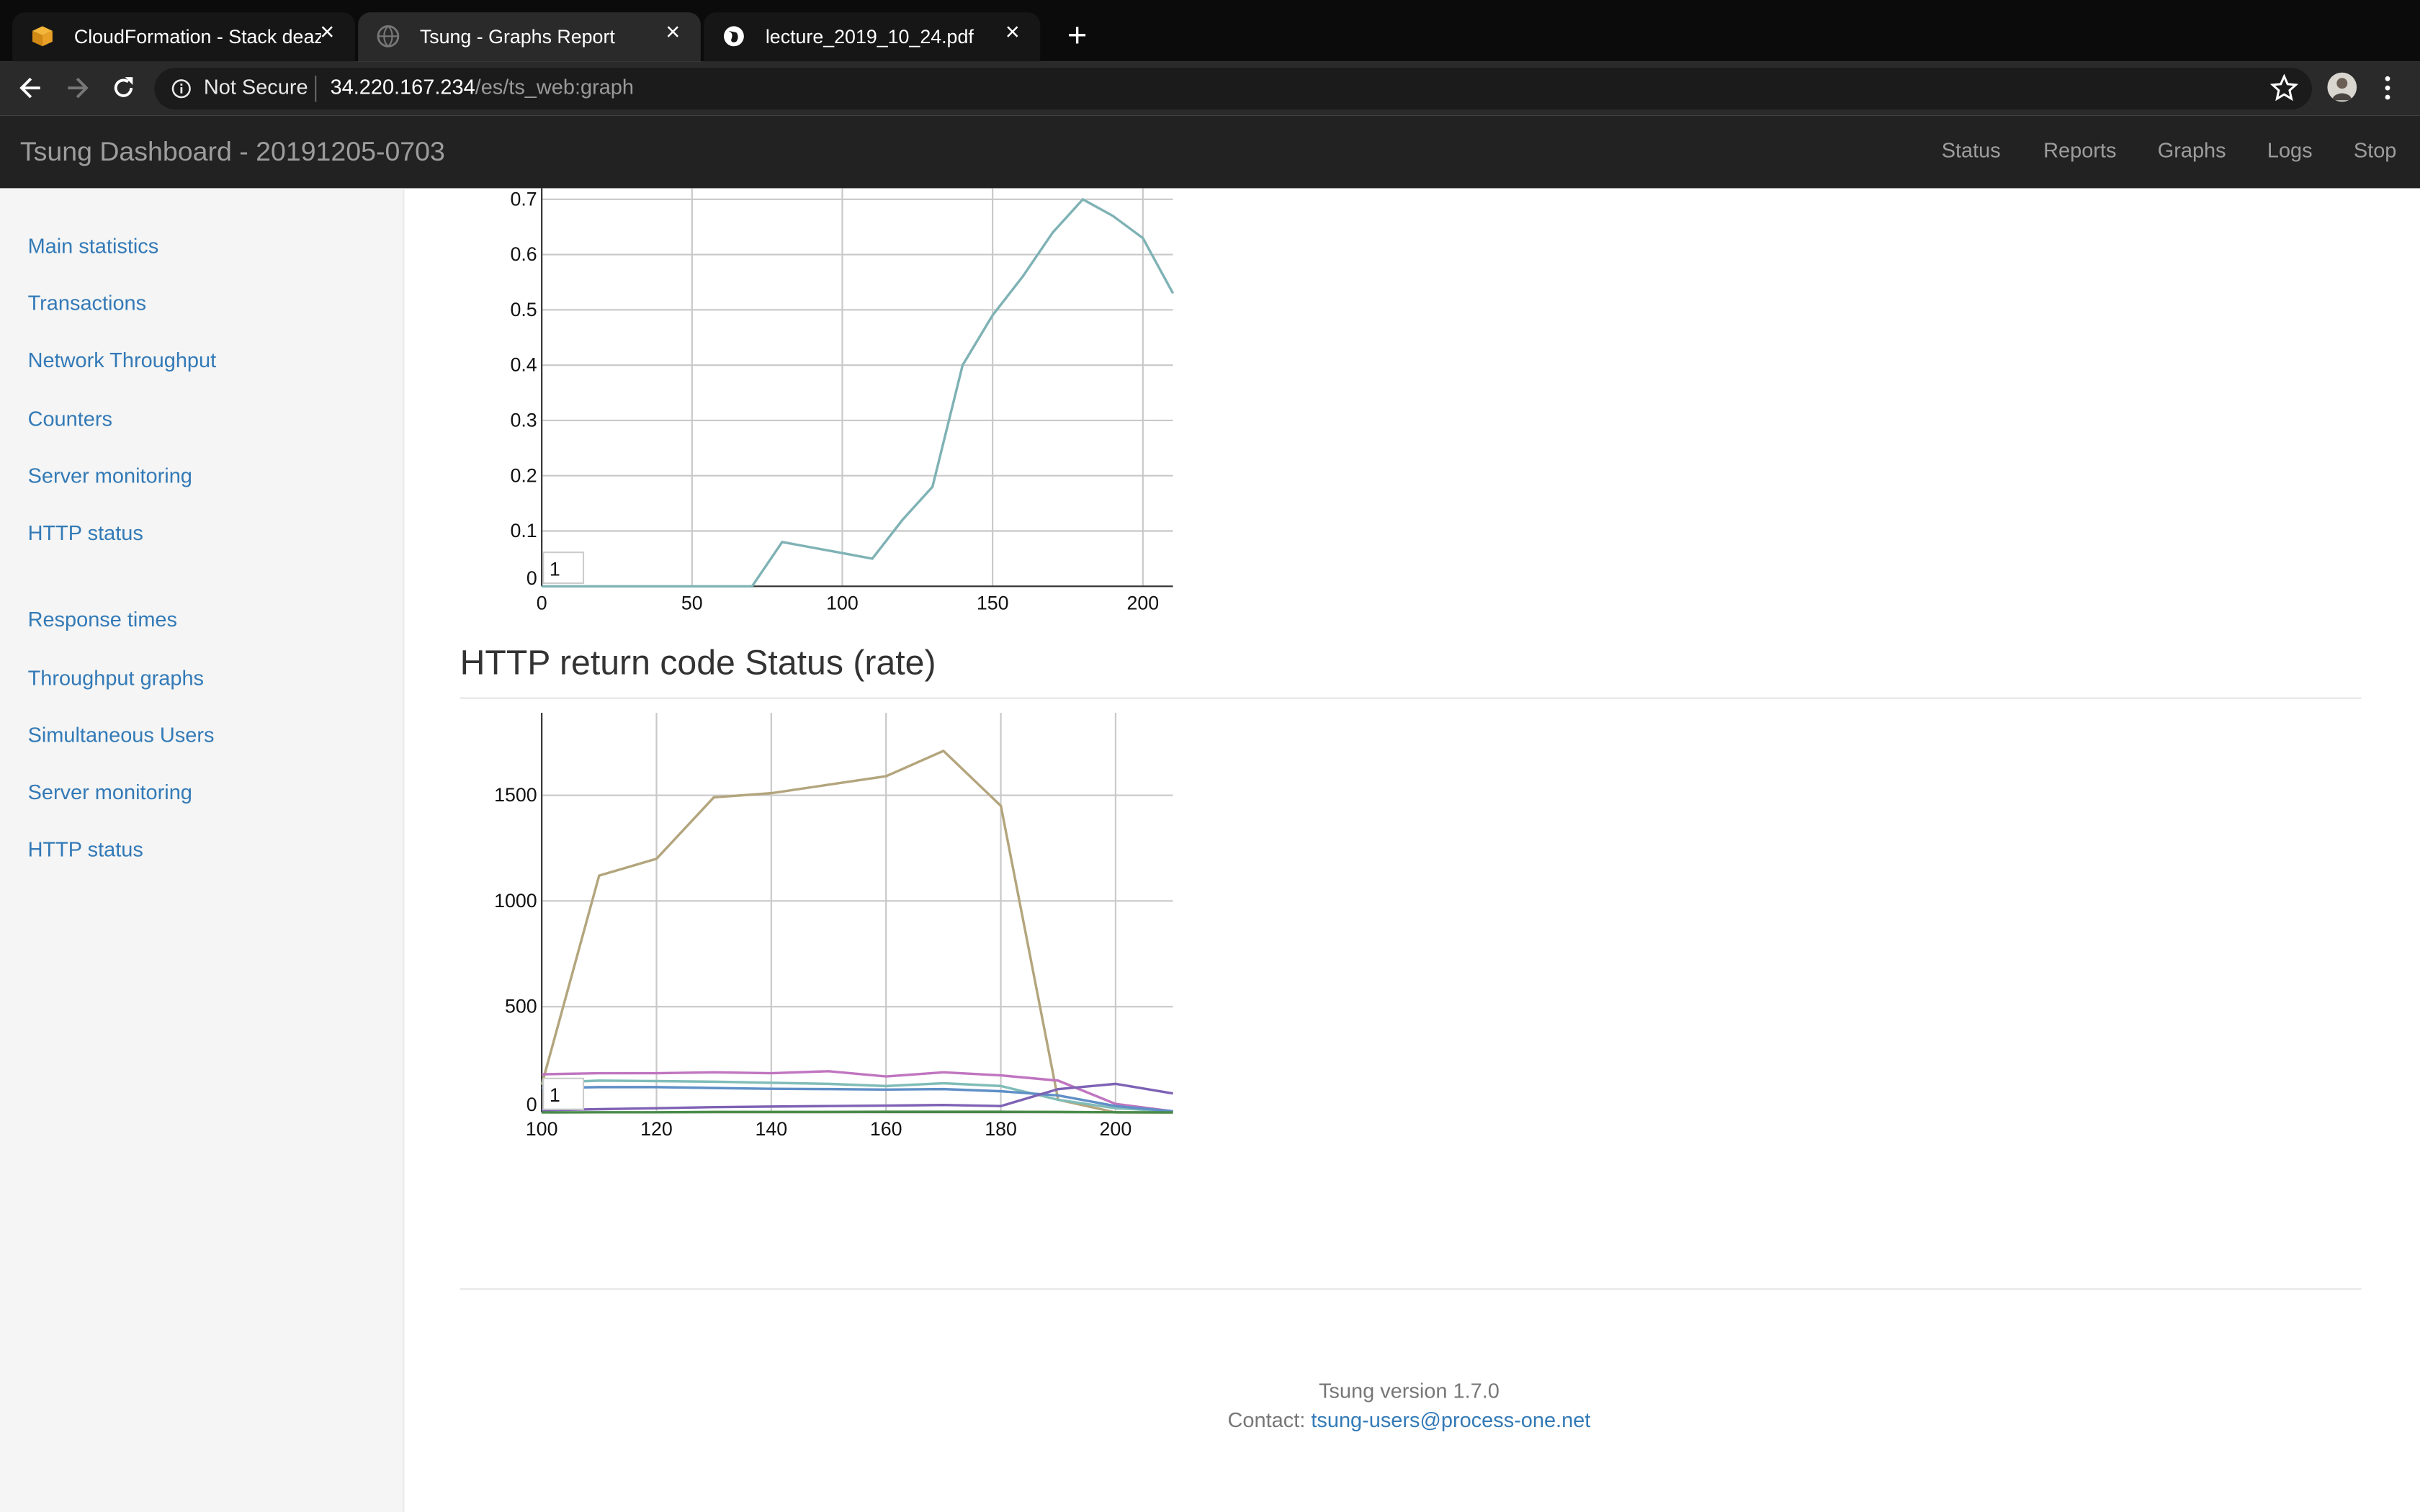 This screenshot has width=2420, height=1512. Describe the element at coordinates (116, 678) in the screenshot. I see `sidebar-item-throughput-graphs: Throughput graphs` at that location.